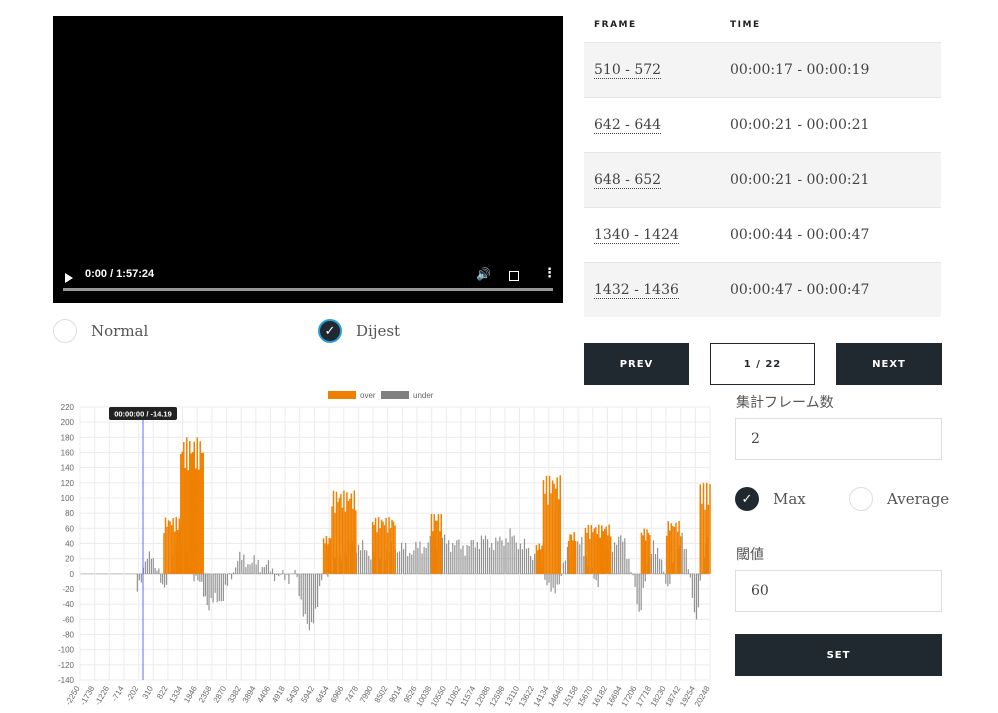 This screenshot has height=713, width=998. I want to click on time-cell: 00:00:17 - 00:00:19, so click(830, 70).